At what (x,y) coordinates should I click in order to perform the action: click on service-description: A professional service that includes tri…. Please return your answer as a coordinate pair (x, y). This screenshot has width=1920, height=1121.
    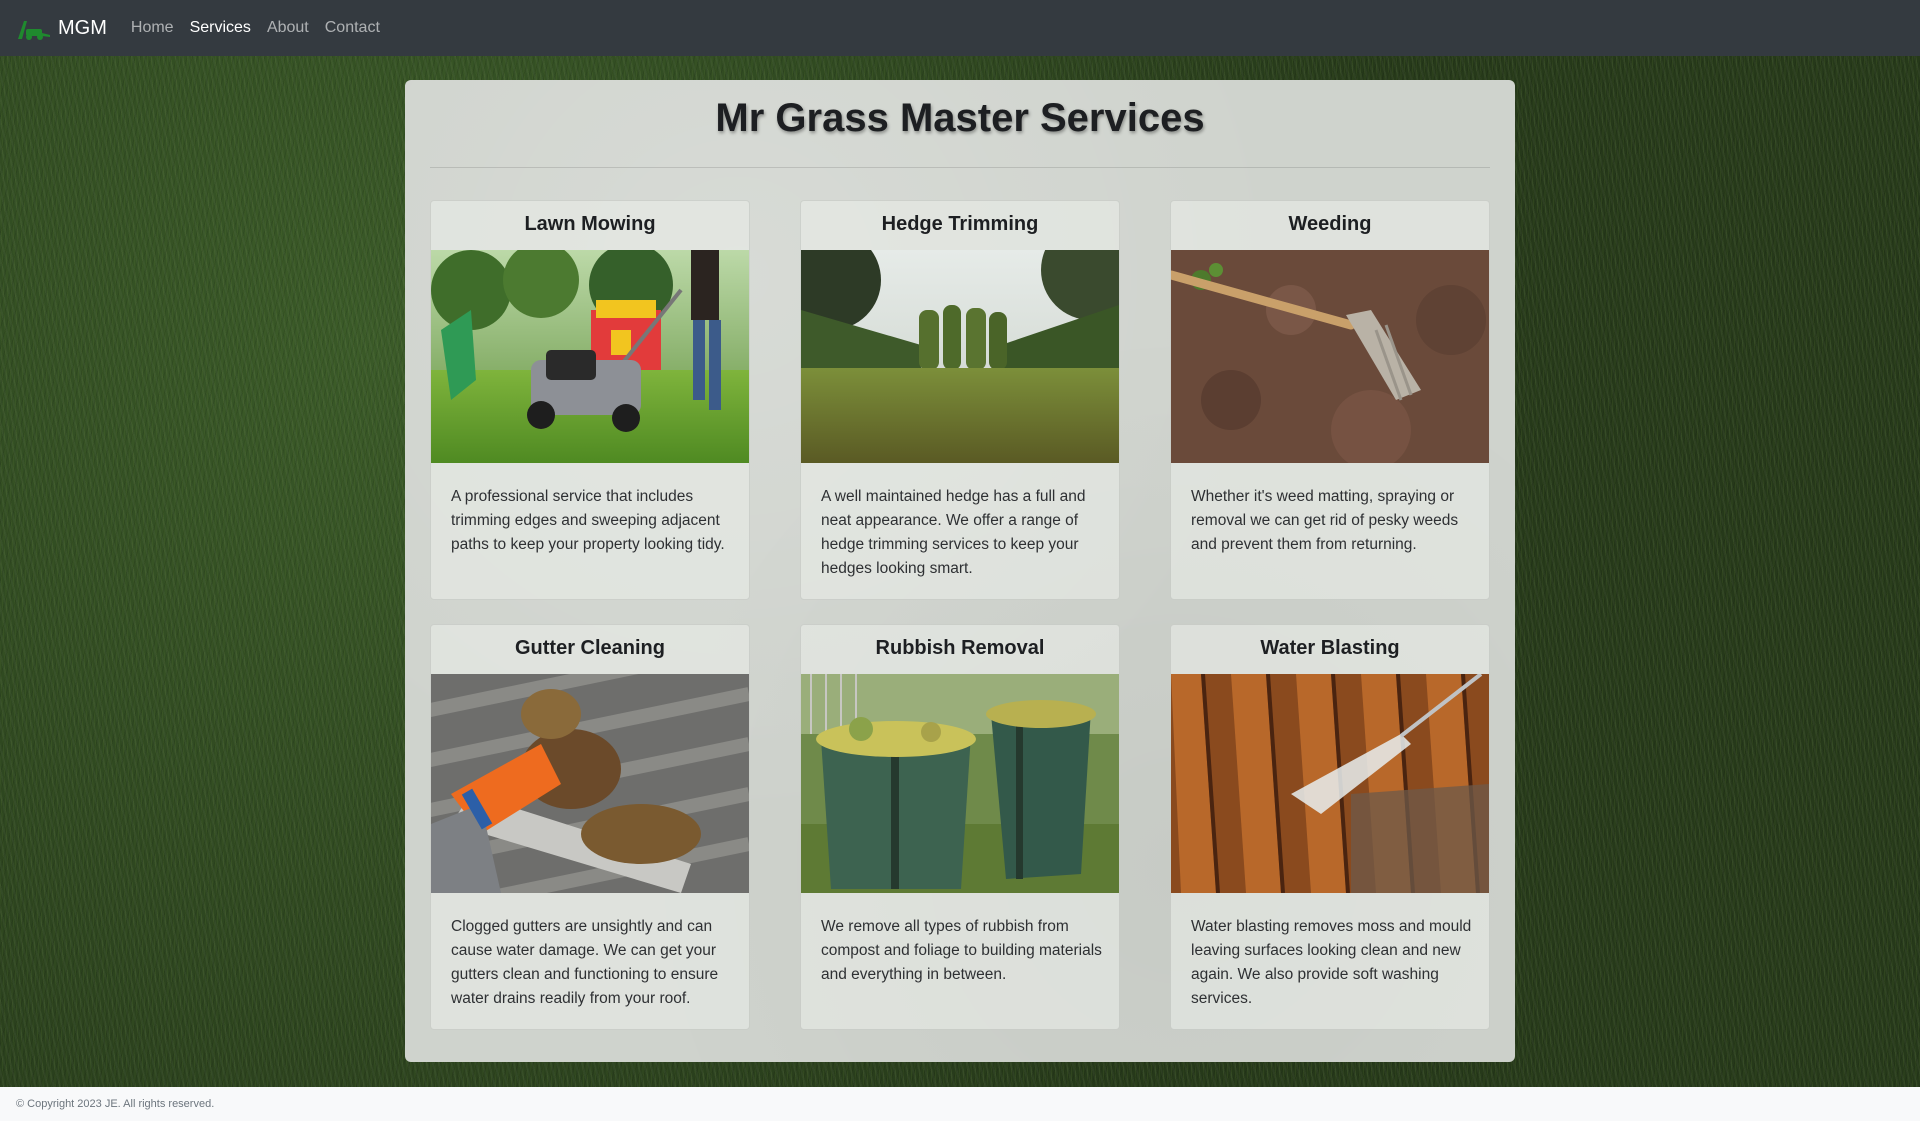
    Looking at the image, I should click on (588, 520).